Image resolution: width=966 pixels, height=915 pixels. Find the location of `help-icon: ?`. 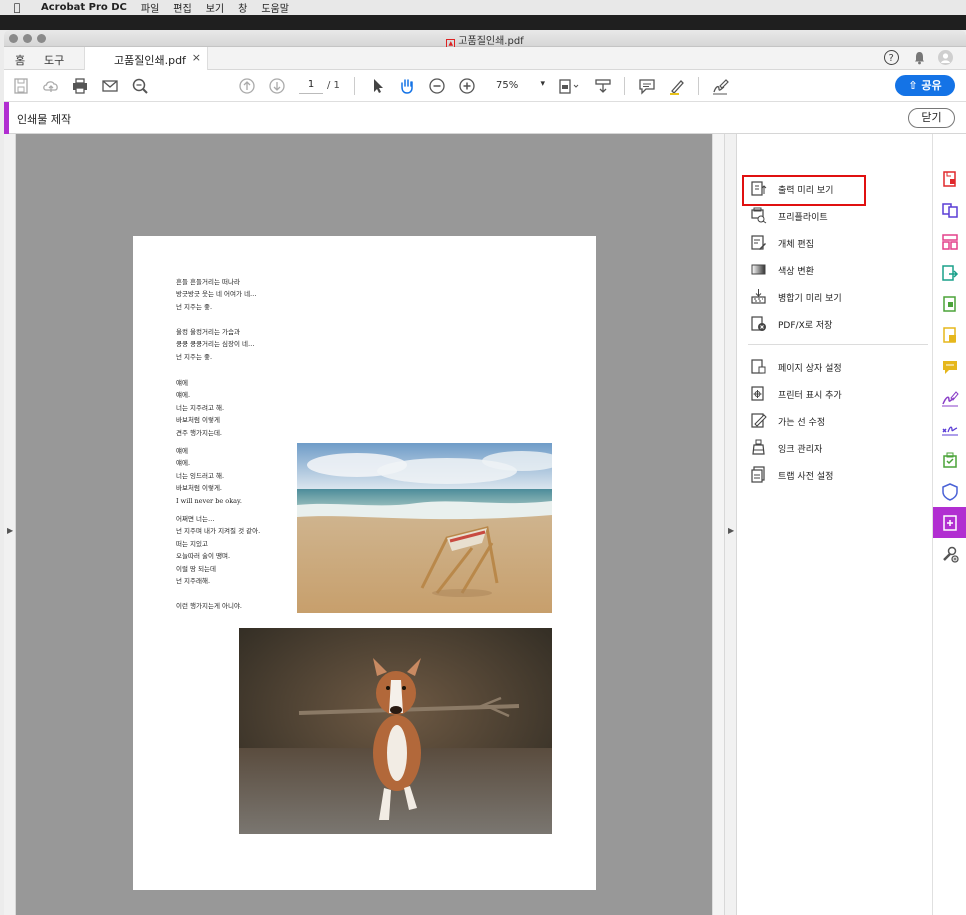

help-icon: ? is located at coordinates (891, 57).